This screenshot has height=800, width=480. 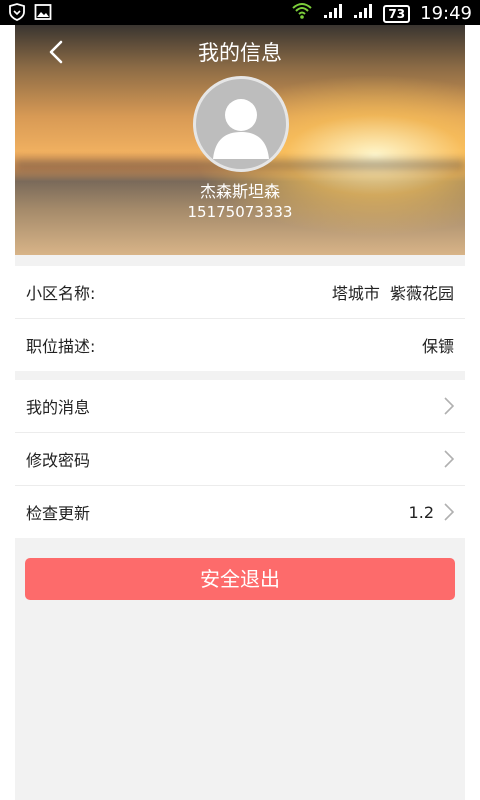 What do you see at coordinates (241, 134) in the screenshot?
I see `user-avatar-icon` at bounding box center [241, 134].